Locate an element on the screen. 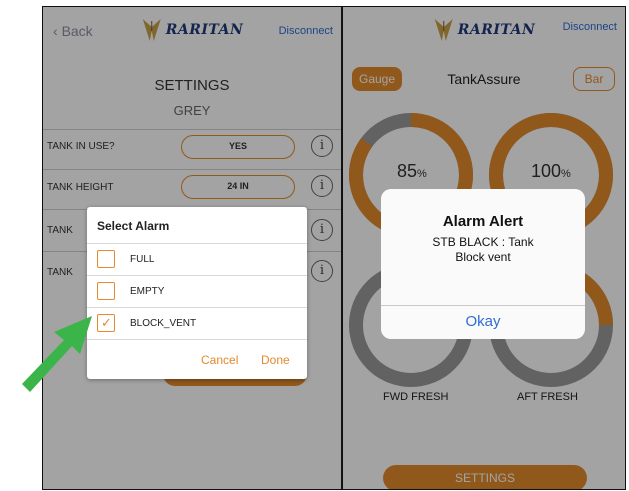 This screenshot has width=629, height=491. dialog-divider is located at coordinates (197, 339).